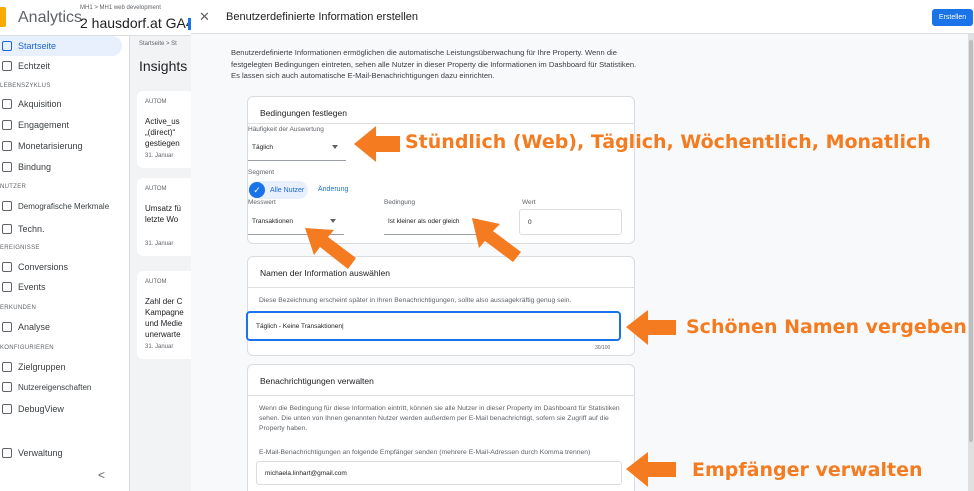 This screenshot has width=974, height=491. What do you see at coordinates (322, 17) in the screenshot?
I see `drawer-title: Benutzerdefinierte Information erstellen` at bounding box center [322, 17].